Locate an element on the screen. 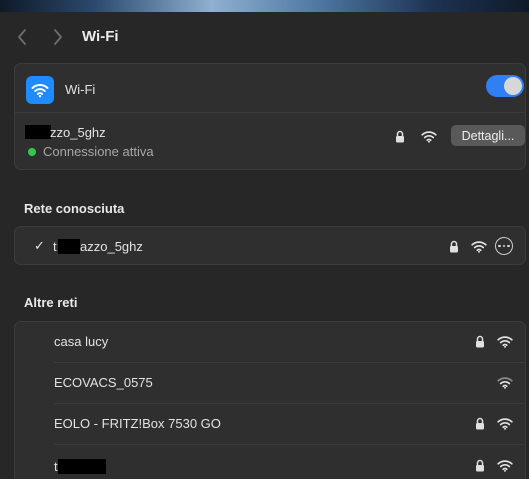 Image resolution: width=529 pixels, height=479 pixels. back-button is located at coordinates (22, 37).